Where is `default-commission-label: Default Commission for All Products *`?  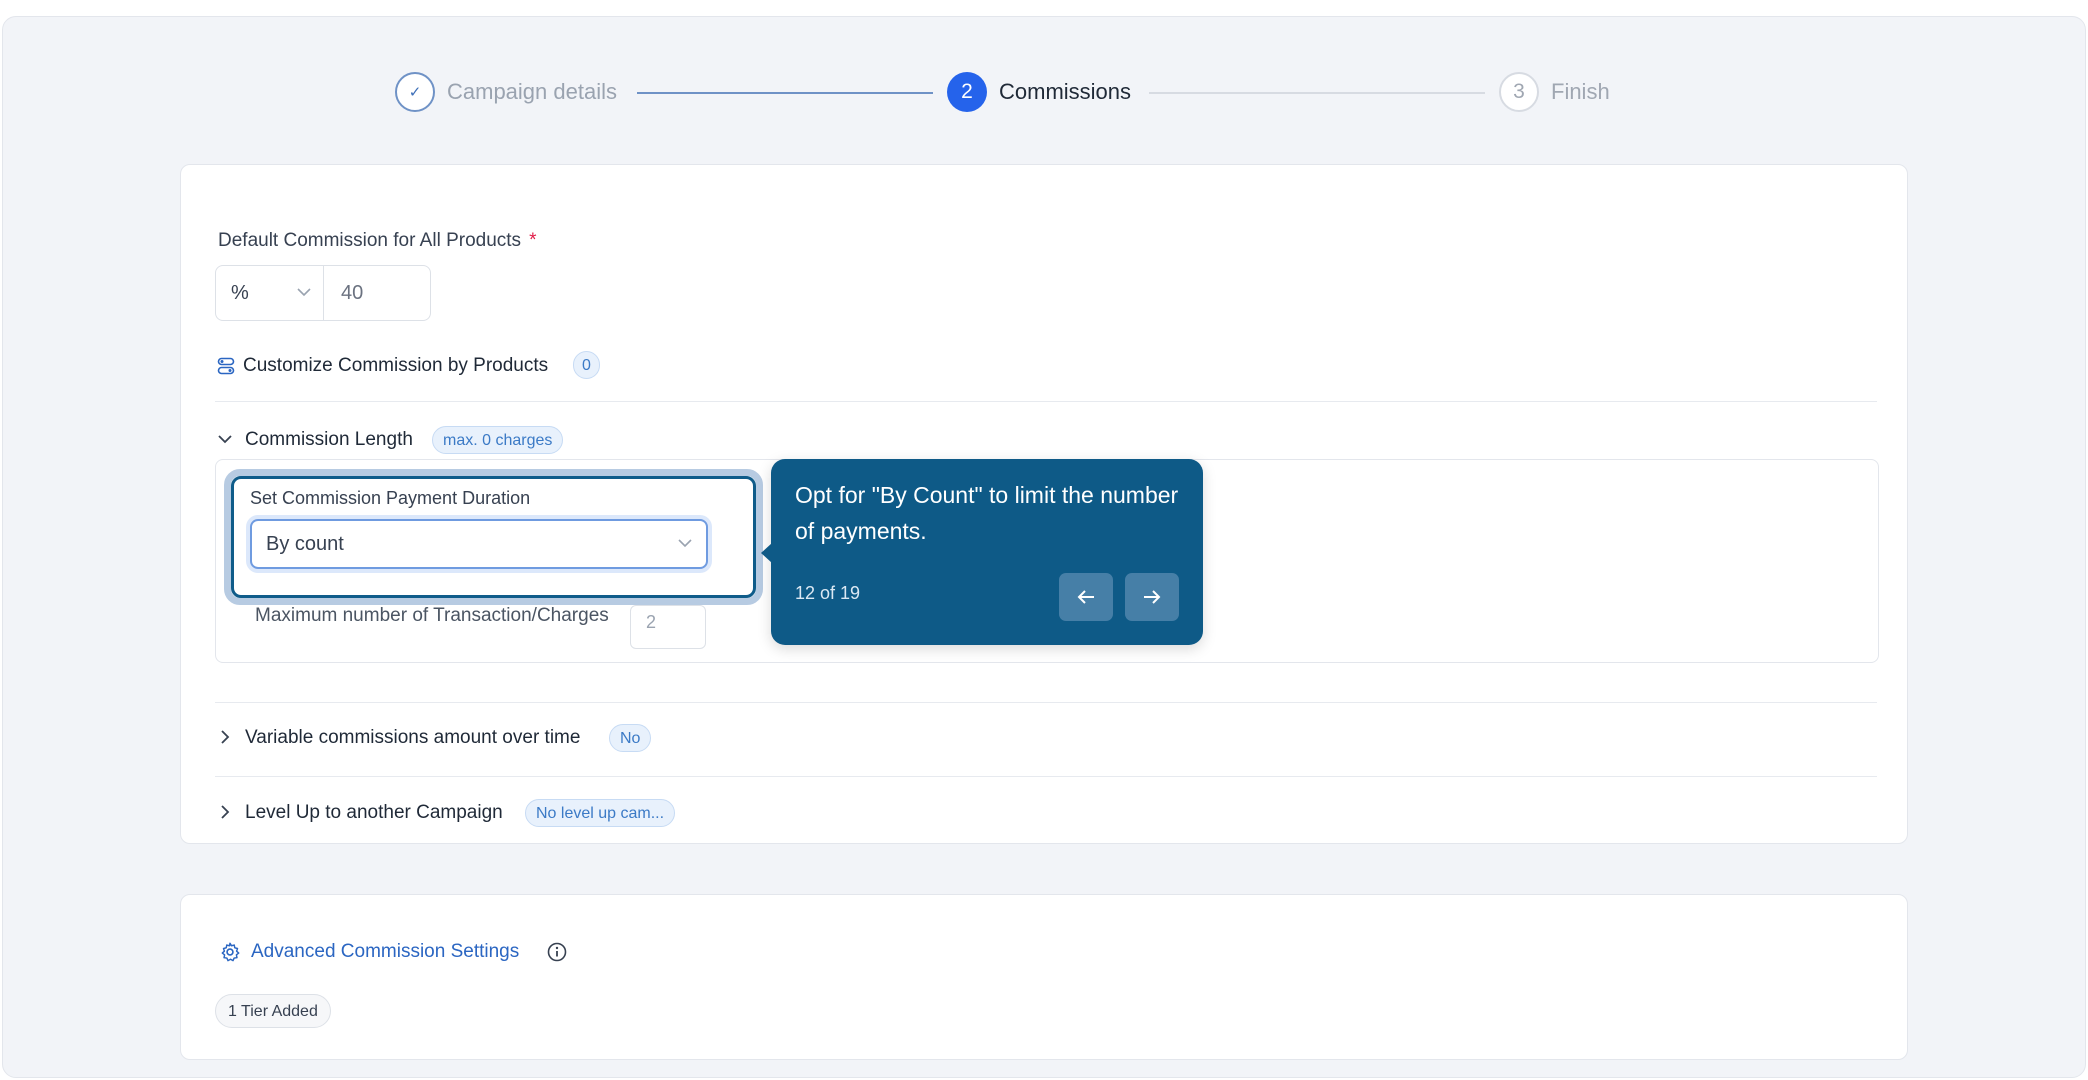
default-commission-label: Default Commission for All Products * is located at coordinates (377, 241).